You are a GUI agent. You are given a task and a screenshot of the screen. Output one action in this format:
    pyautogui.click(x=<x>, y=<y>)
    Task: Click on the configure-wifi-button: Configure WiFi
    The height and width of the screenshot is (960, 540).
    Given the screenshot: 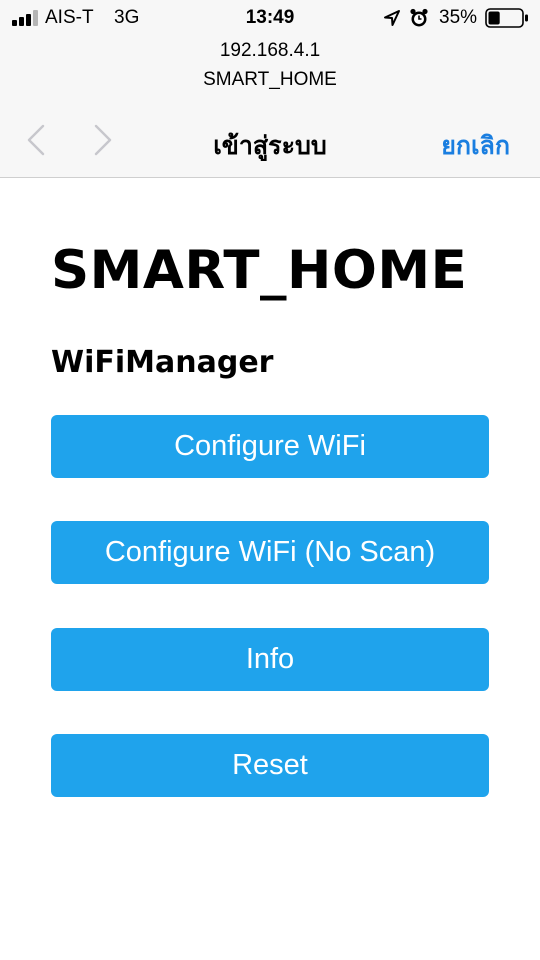 What is the action you would take?
    pyautogui.click(x=270, y=446)
    